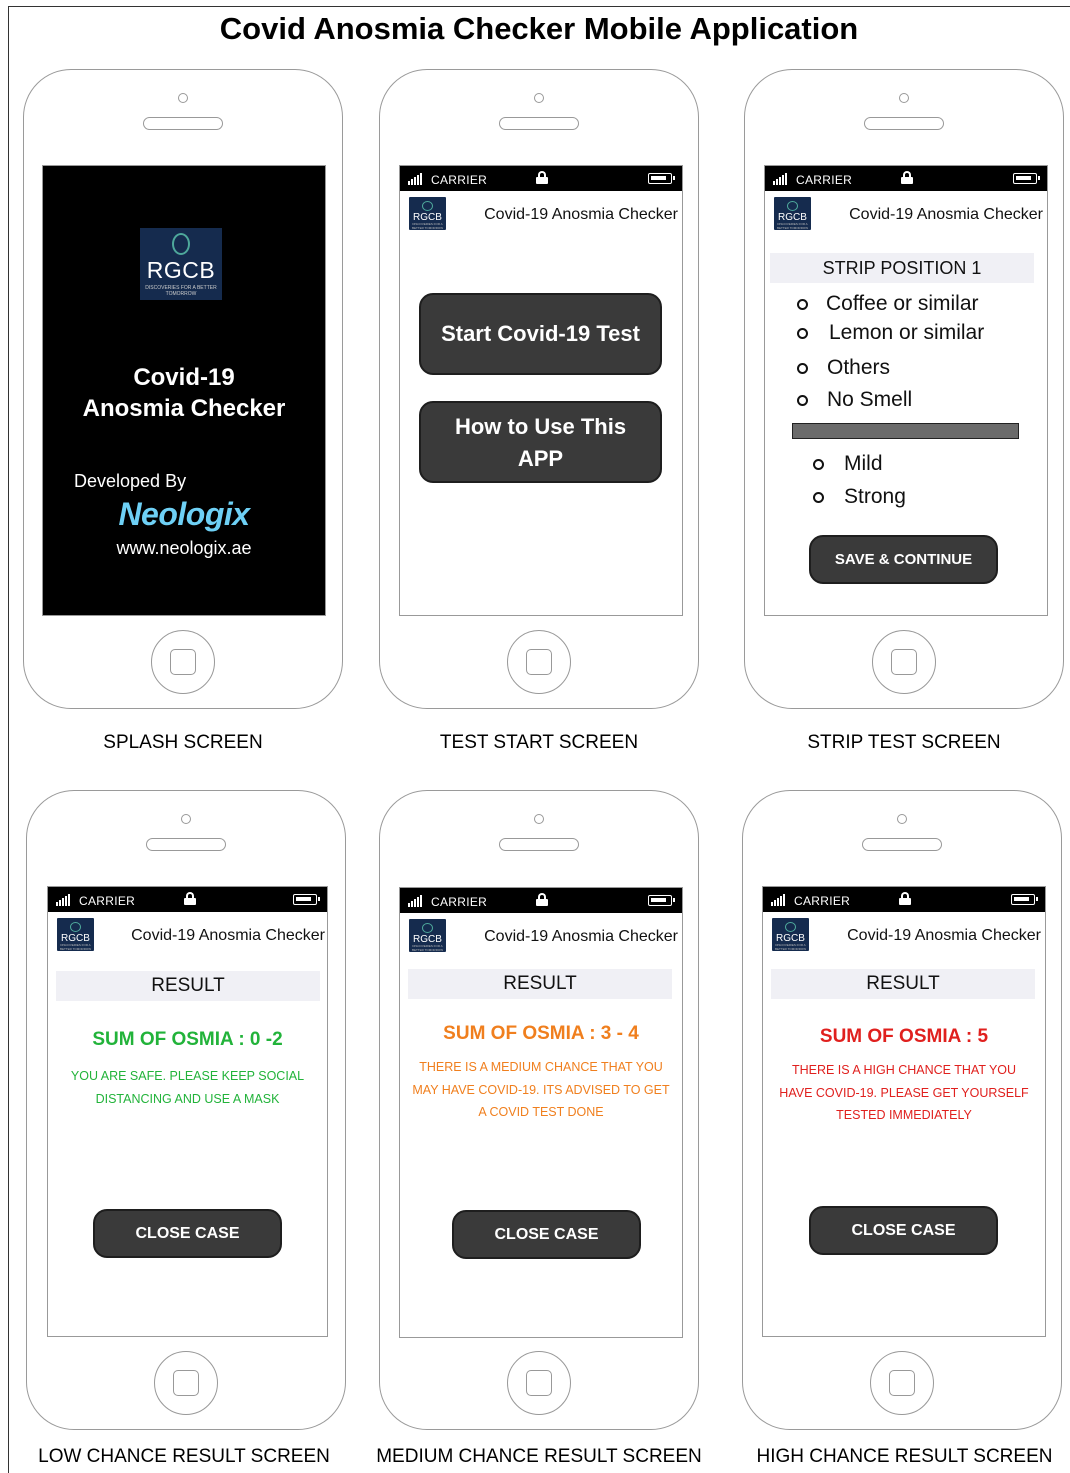  What do you see at coordinates (905, 431) in the screenshot?
I see `strip-divider-bar` at bounding box center [905, 431].